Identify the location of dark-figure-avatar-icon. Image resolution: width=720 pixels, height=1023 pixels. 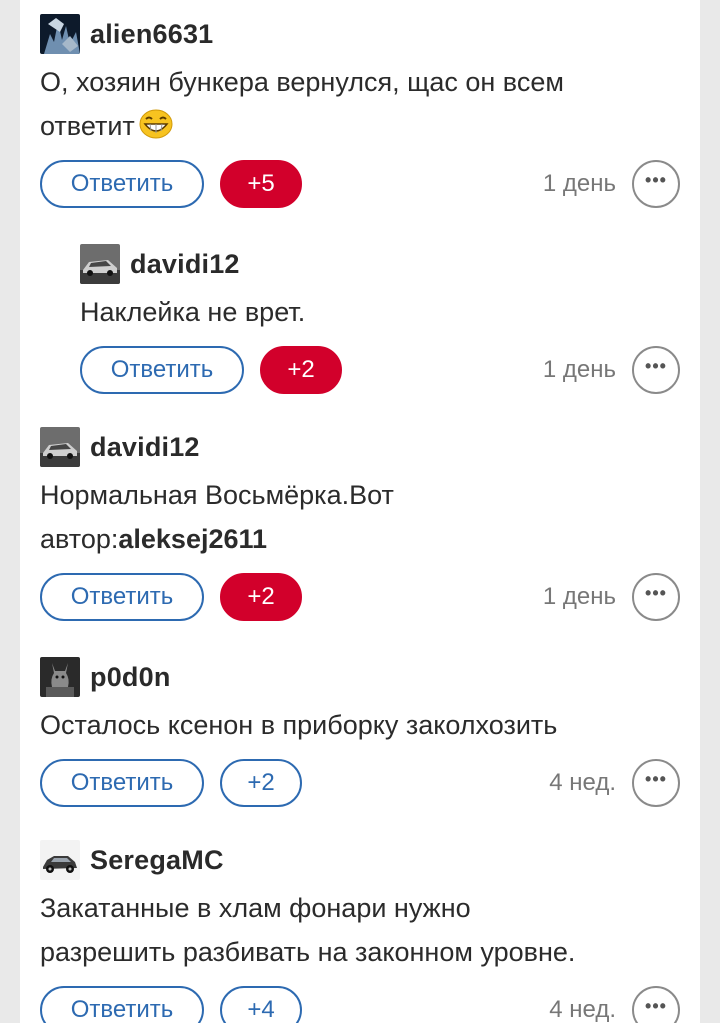
(60, 677).